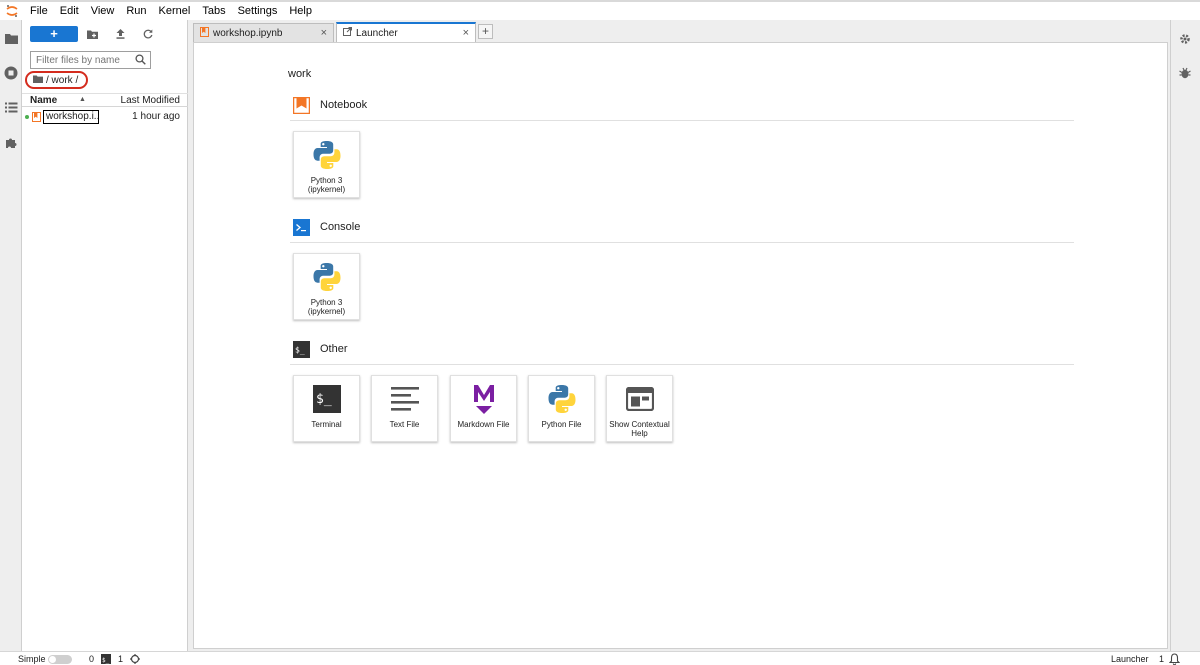  I want to click on running-icon, so click(11, 73).